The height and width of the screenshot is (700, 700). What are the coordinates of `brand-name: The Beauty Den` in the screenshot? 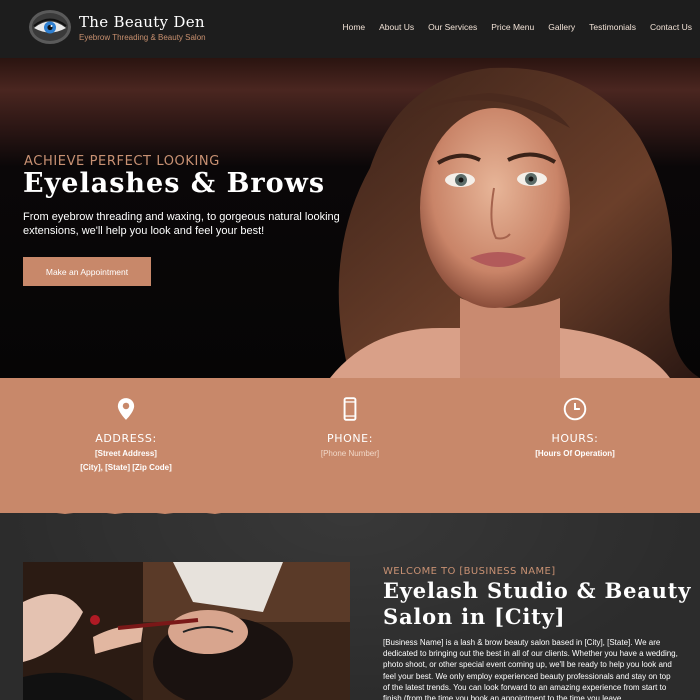 It's located at (142, 22).